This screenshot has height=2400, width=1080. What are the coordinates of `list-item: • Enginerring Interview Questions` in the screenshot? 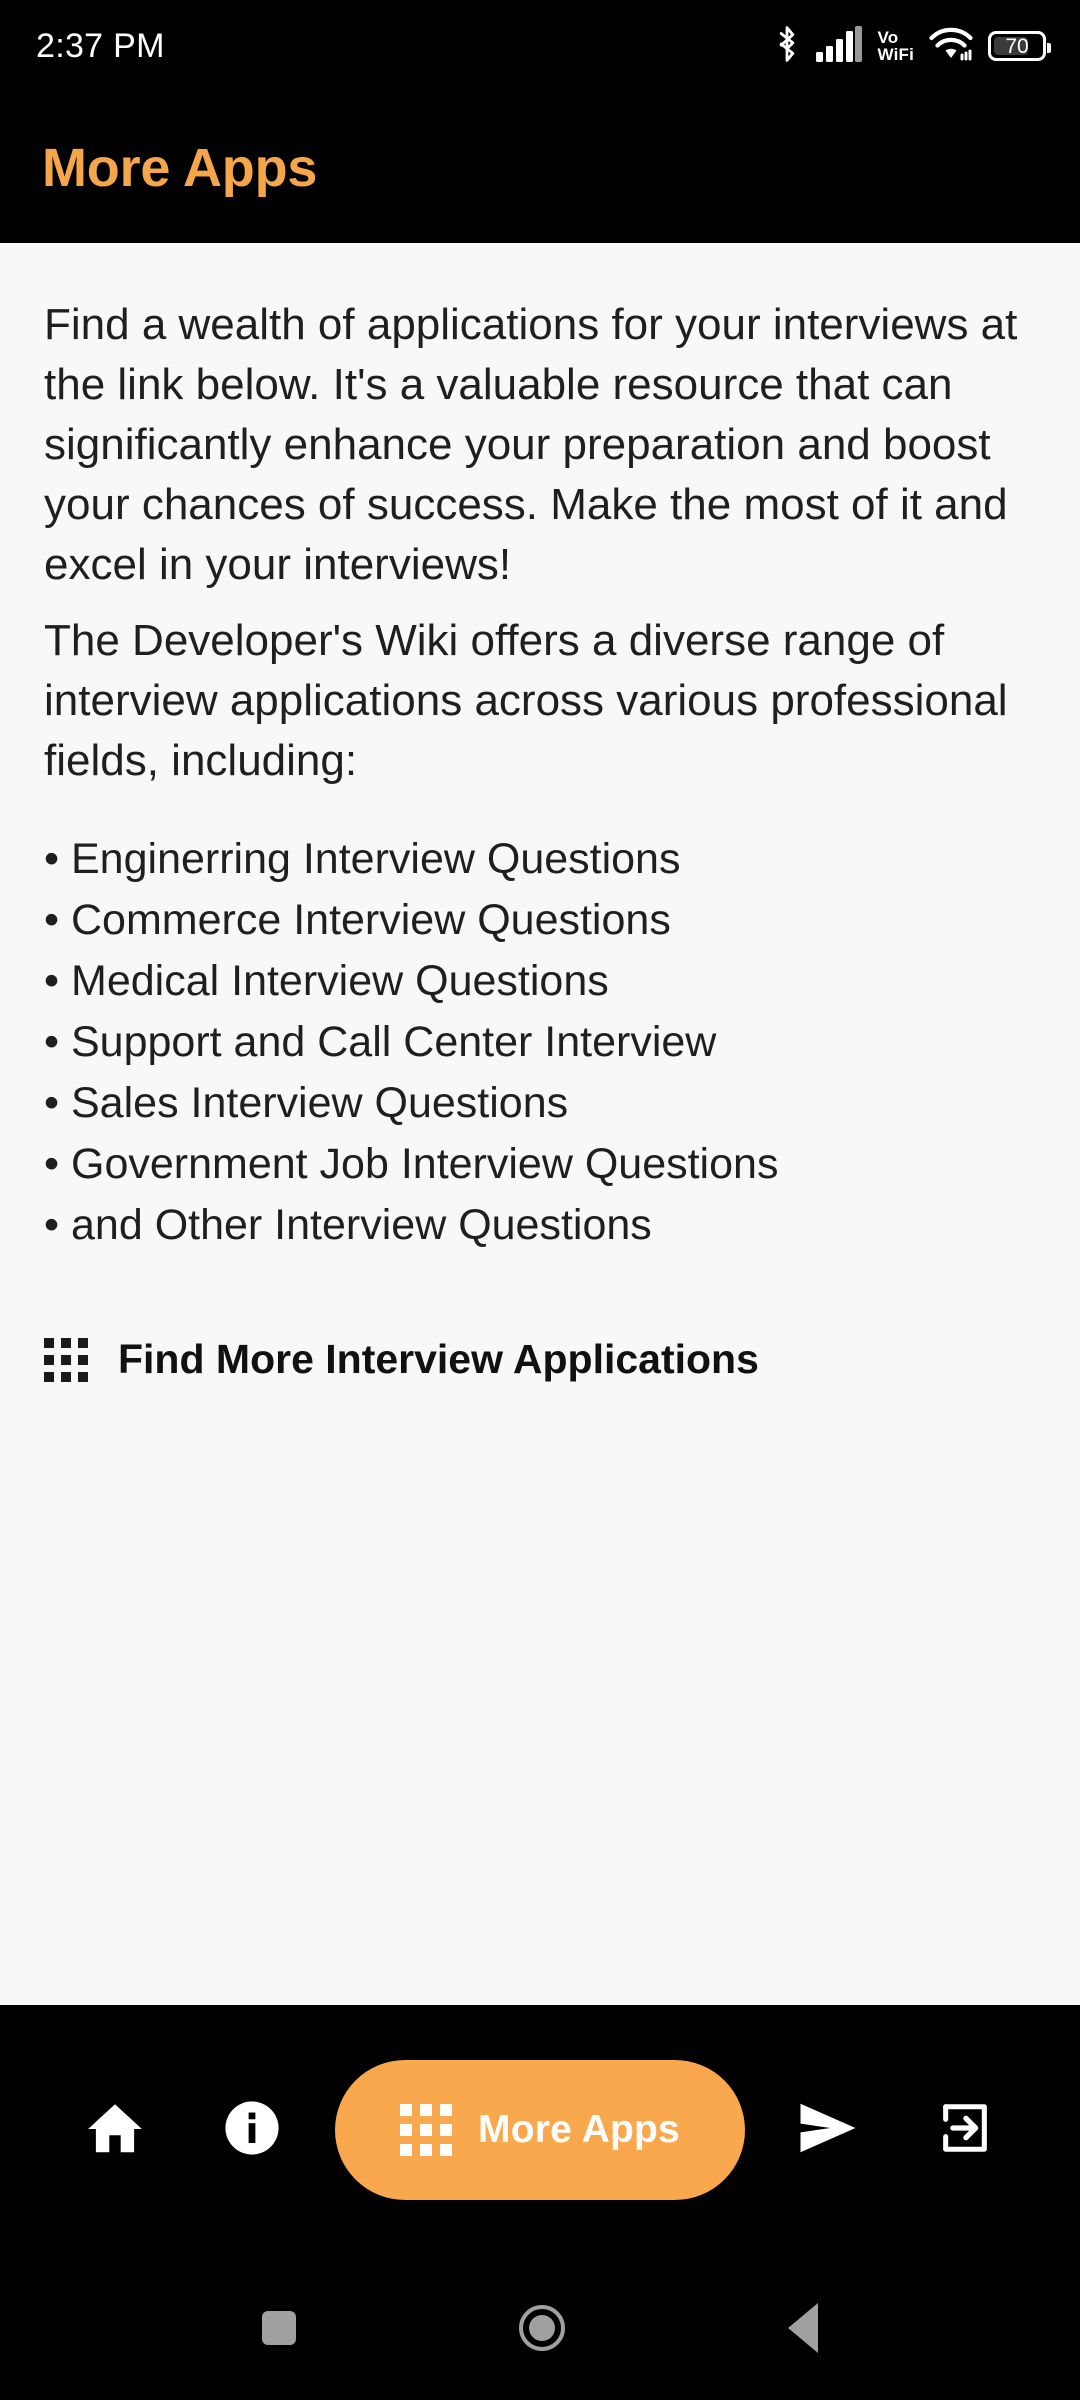 It's located at (362, 859).